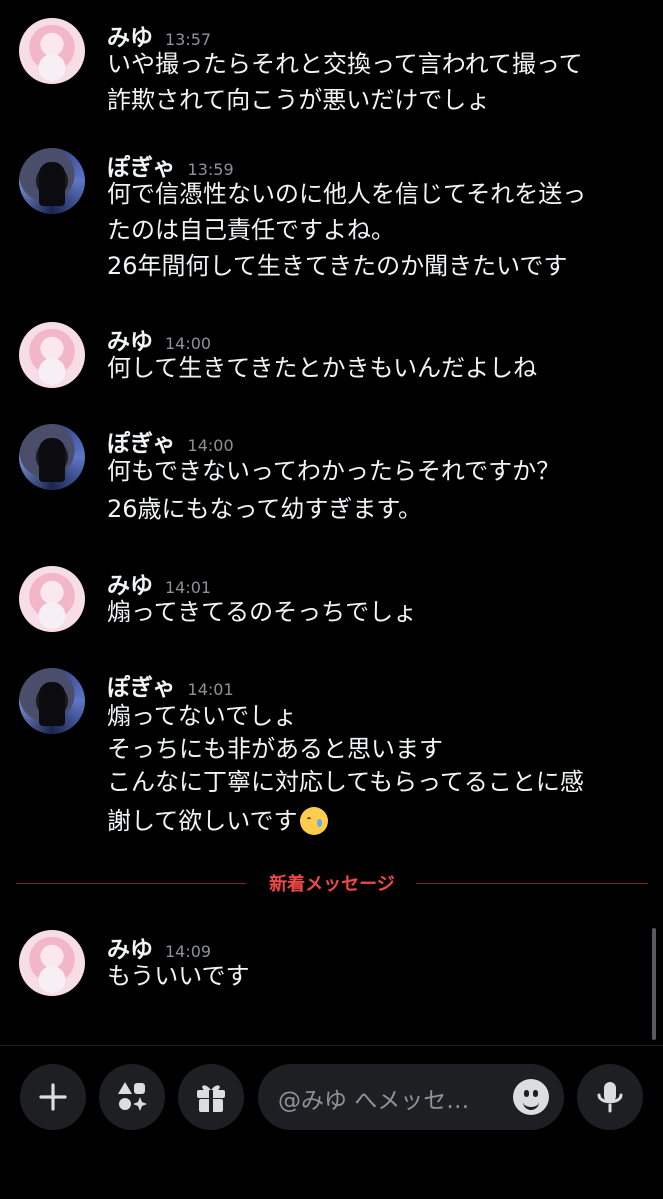 This screenshot has height=1199, width=663. What do you see at coordinates (170, 440) in the screenshot?
I see `message-header: ぽぎゃ 14:00` at bounding box center [170, 440].